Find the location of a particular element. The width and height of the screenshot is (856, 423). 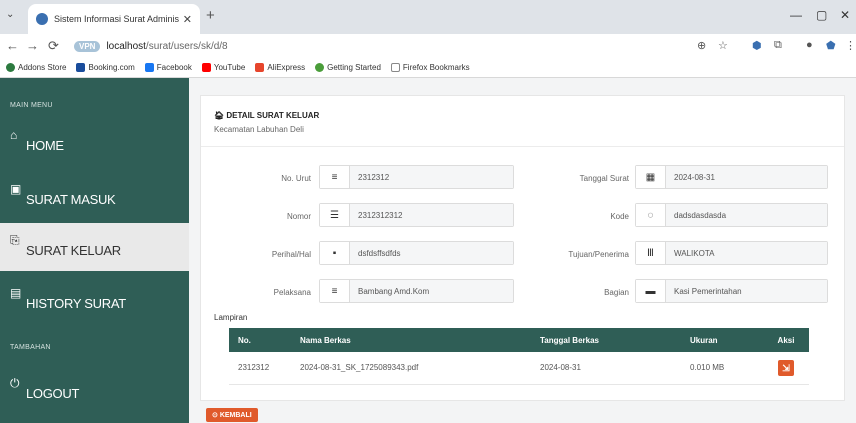

bookmark-label: Getting Started is located at coordinates (354, 67).